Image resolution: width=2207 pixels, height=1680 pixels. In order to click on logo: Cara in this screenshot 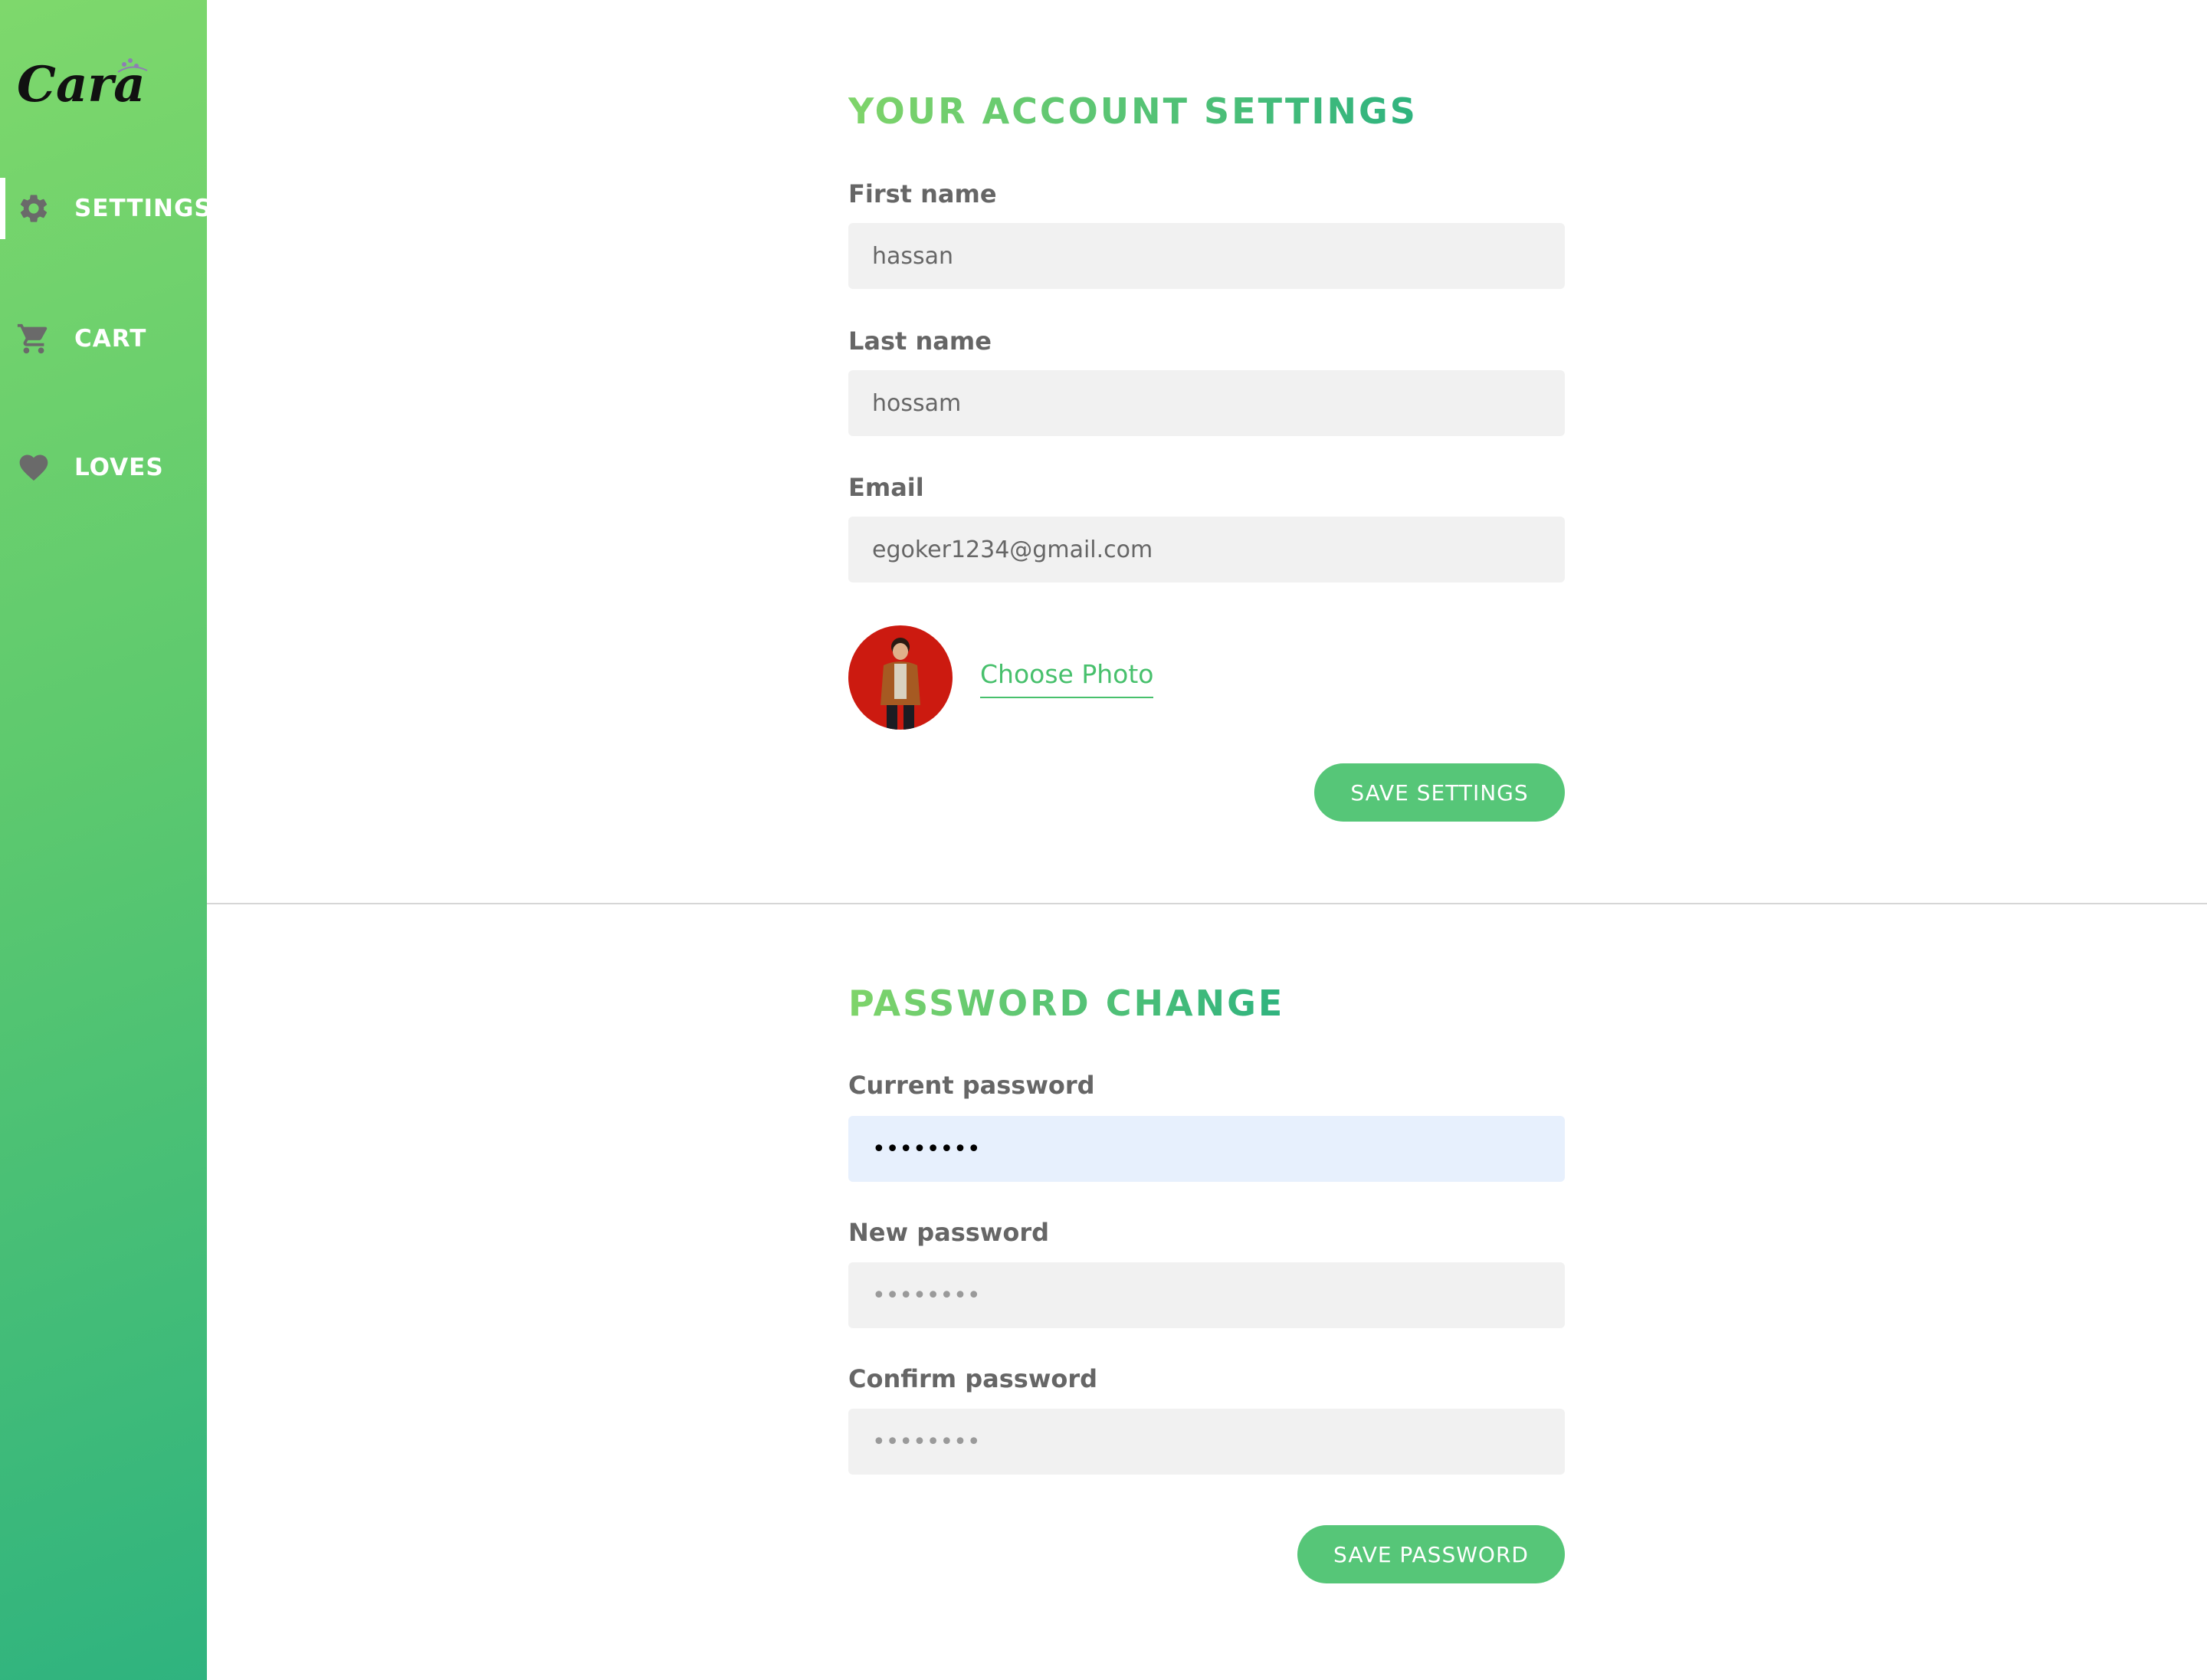, I will do `click(86, 82)`.